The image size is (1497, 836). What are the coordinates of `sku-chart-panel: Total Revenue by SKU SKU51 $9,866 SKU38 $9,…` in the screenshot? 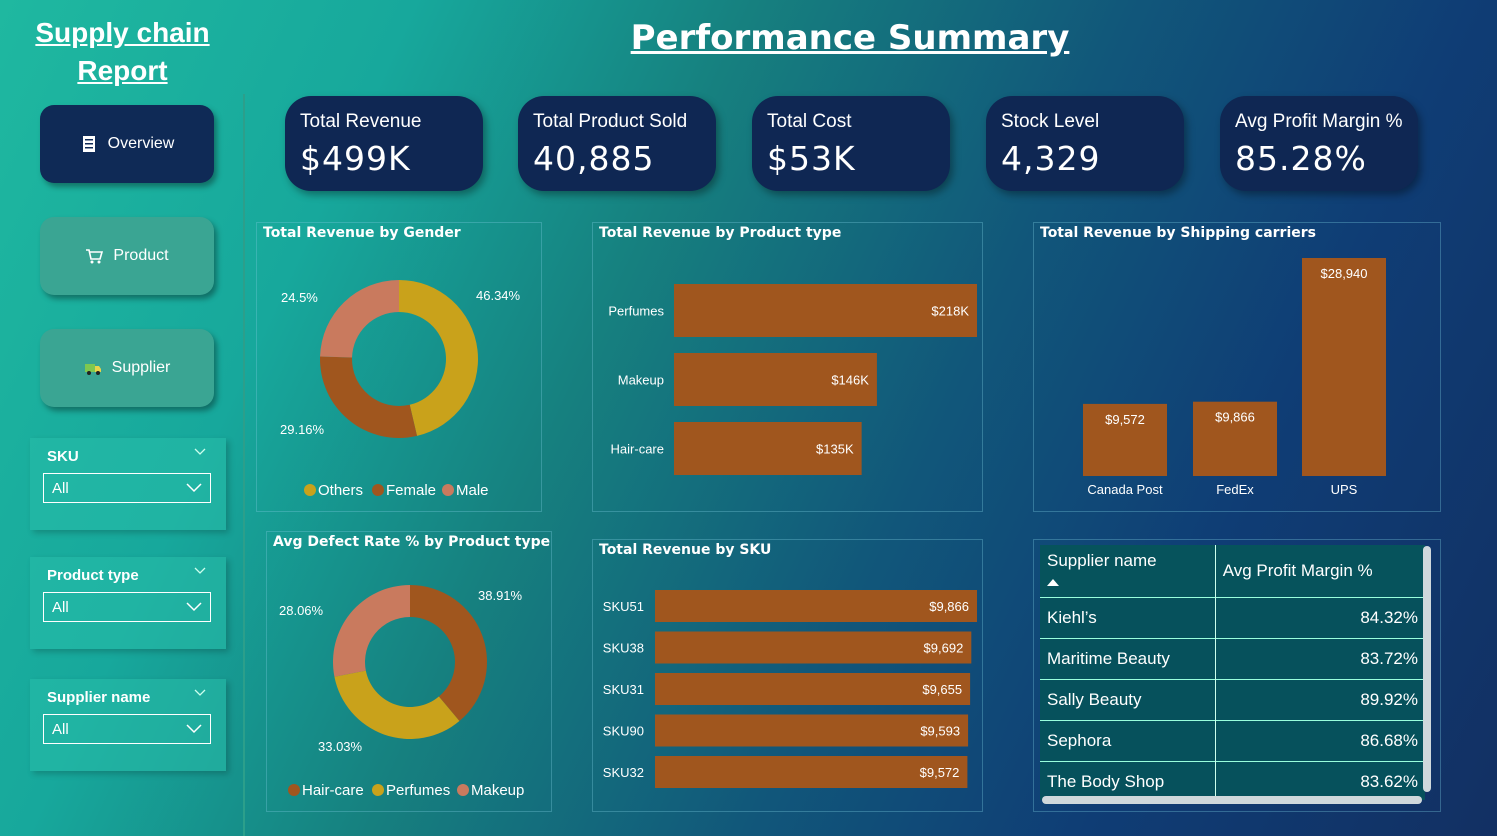 It's located at (787, 675).